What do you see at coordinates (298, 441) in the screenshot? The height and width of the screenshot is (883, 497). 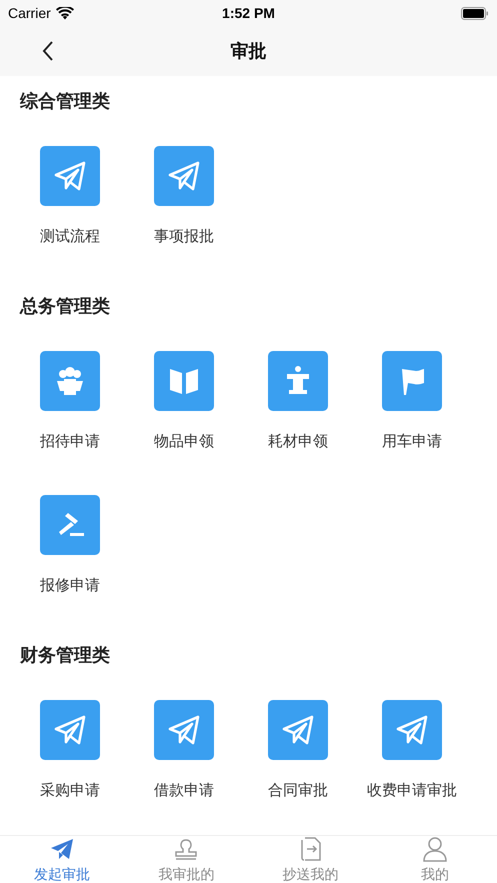 I see `item-label: 耗材申领` at bounding box center [298, 441].